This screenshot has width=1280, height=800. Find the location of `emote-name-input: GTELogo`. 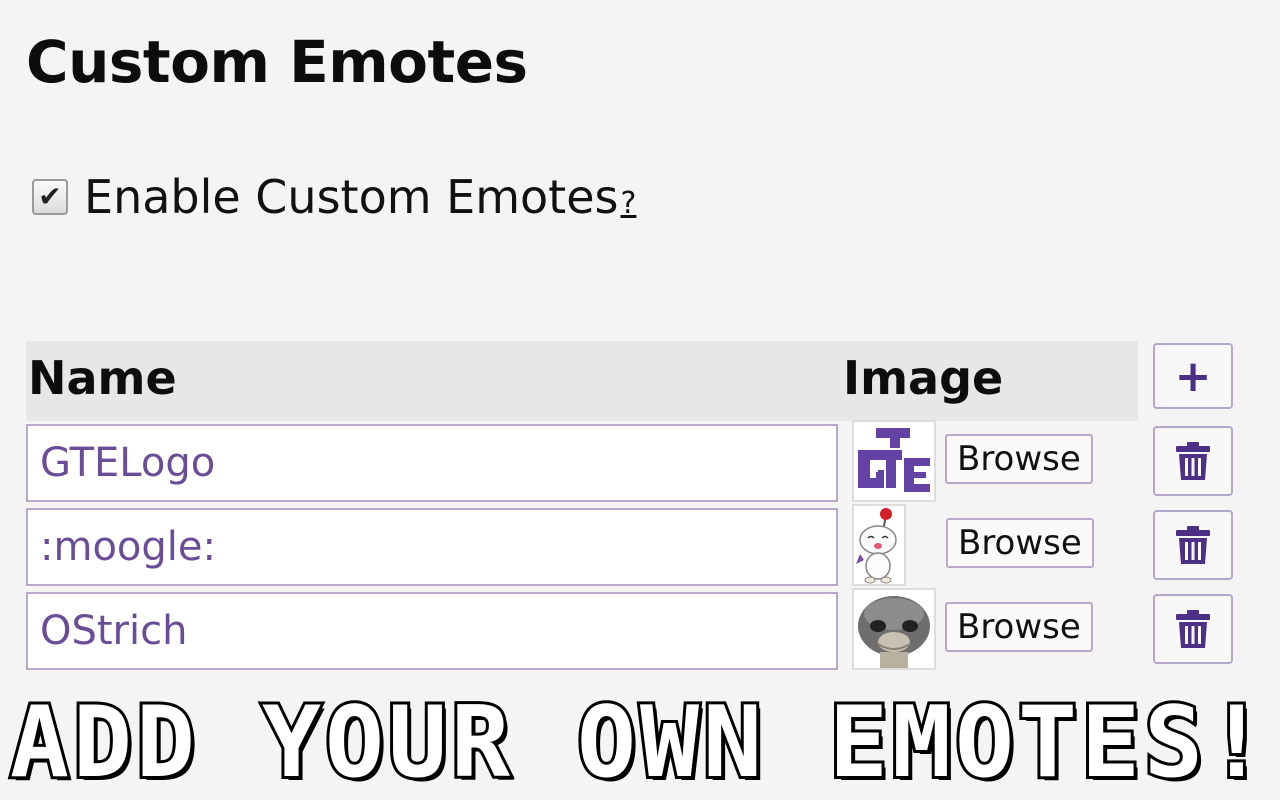

emote-name-input: GTELogo is located at coordinates (432, 463).